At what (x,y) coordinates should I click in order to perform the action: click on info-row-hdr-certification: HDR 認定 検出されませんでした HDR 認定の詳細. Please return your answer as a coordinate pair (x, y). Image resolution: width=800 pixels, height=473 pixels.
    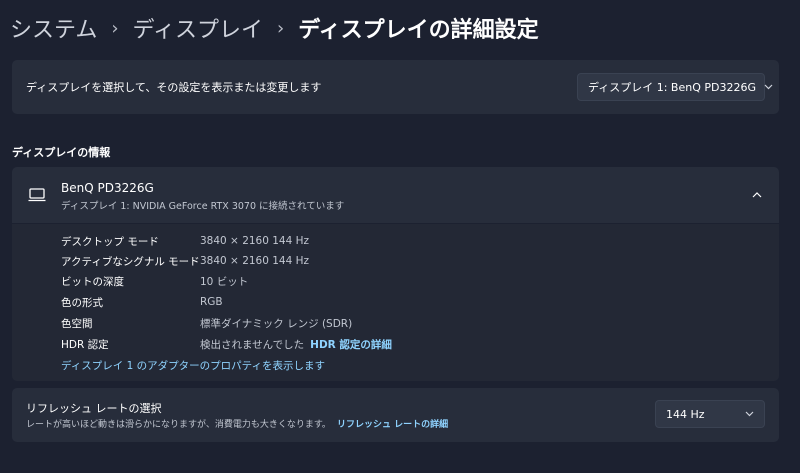
    Looking at the image, I should click on (226, 344).